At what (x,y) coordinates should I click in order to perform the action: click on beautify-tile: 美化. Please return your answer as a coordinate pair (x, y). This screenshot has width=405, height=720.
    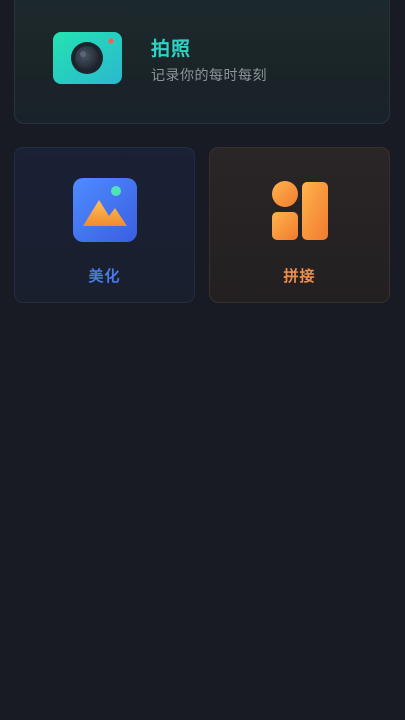
    Looking at the image, I should click on (104, 225).